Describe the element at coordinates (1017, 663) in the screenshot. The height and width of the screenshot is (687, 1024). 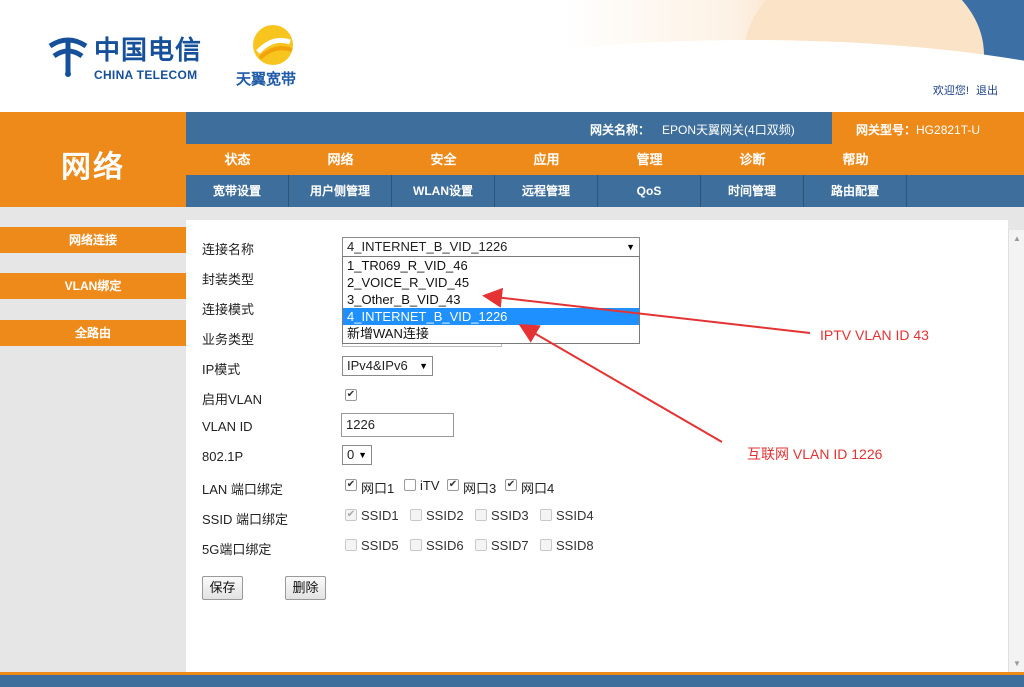
I see `scroll-down-icon: ▼` at that location.